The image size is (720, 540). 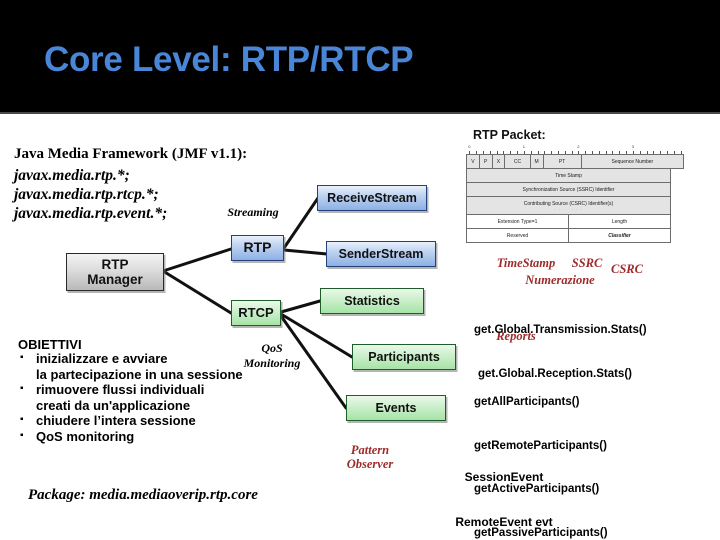 I want to click on table-row: Extension Type=1 Length, so click(x=575, y=221).